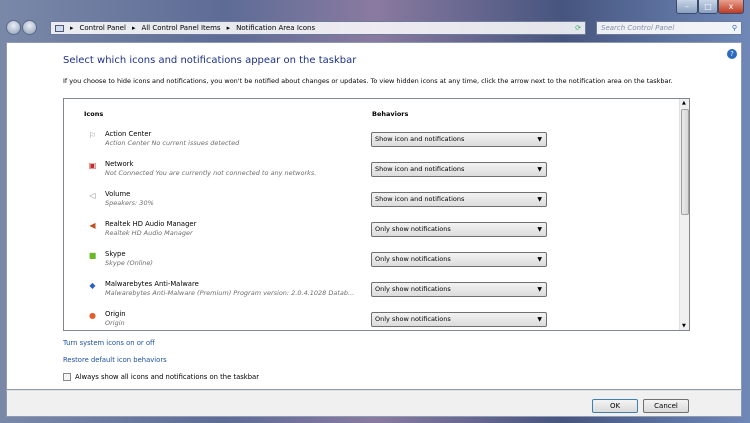 The image size is (750, 423). Describe the element at coordinates (129, 263) in the screenshot. I see `item-description: Skype (Online)` at that location.